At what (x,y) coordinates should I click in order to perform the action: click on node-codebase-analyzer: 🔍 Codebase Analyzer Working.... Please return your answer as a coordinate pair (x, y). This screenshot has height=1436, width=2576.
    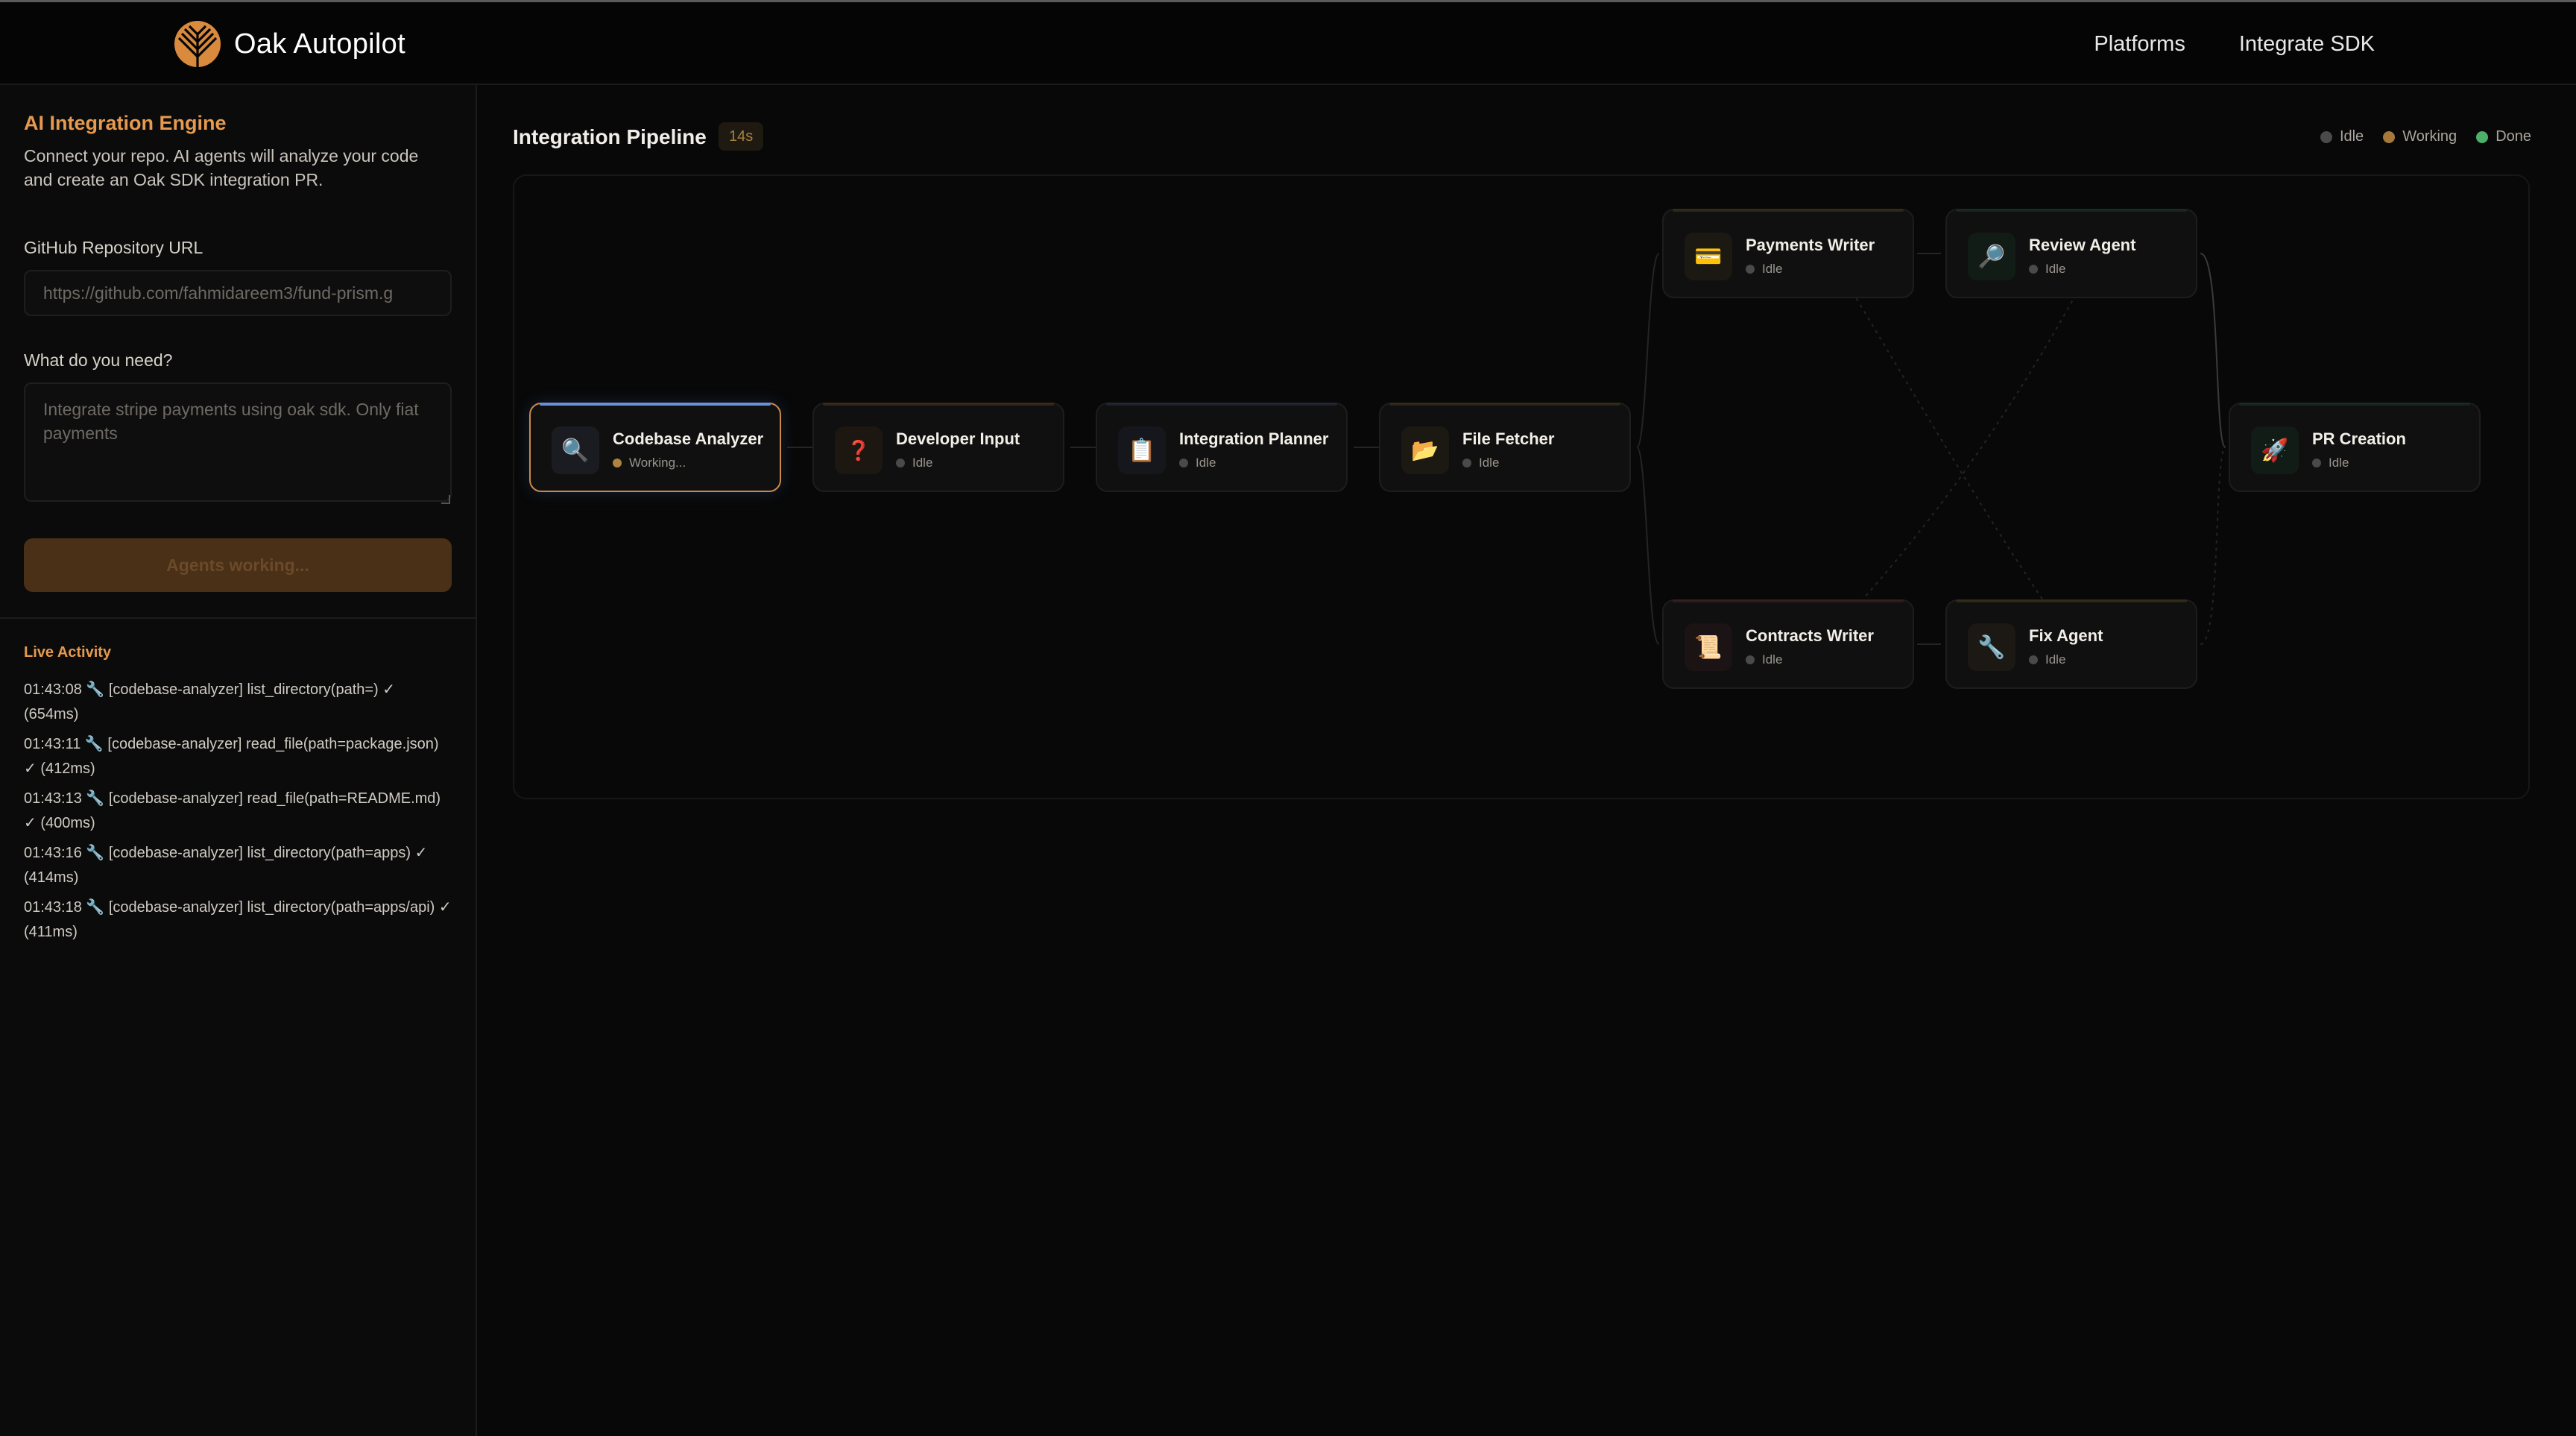
    Looking at the image, I should click on (655, 448).